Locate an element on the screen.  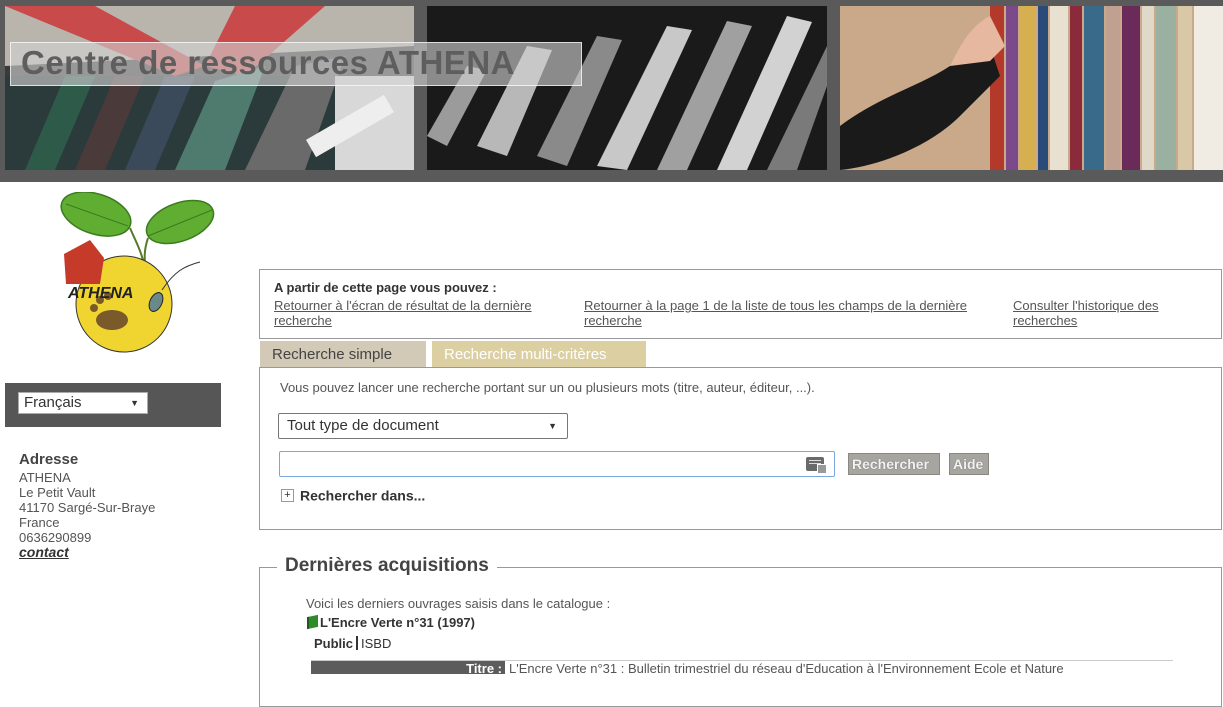
language-selected: Français is located at coordinates (53, 402).